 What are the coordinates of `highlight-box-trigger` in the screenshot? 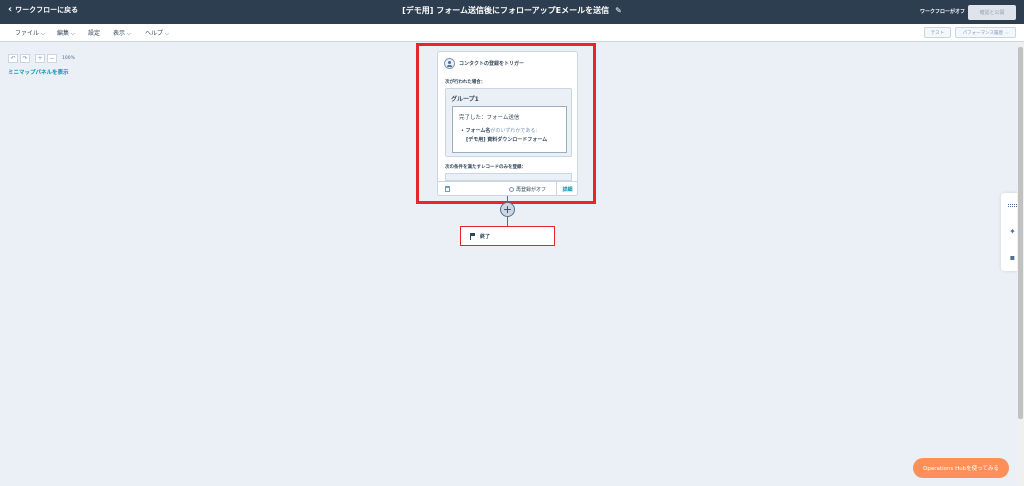 It's located at (506, 123).